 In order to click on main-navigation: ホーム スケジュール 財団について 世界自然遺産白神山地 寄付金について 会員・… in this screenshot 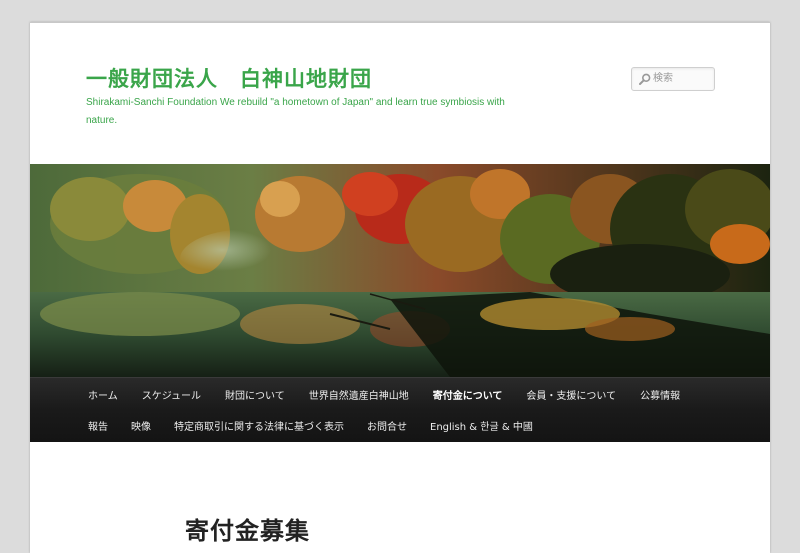, I will do `click(400, 409)`.